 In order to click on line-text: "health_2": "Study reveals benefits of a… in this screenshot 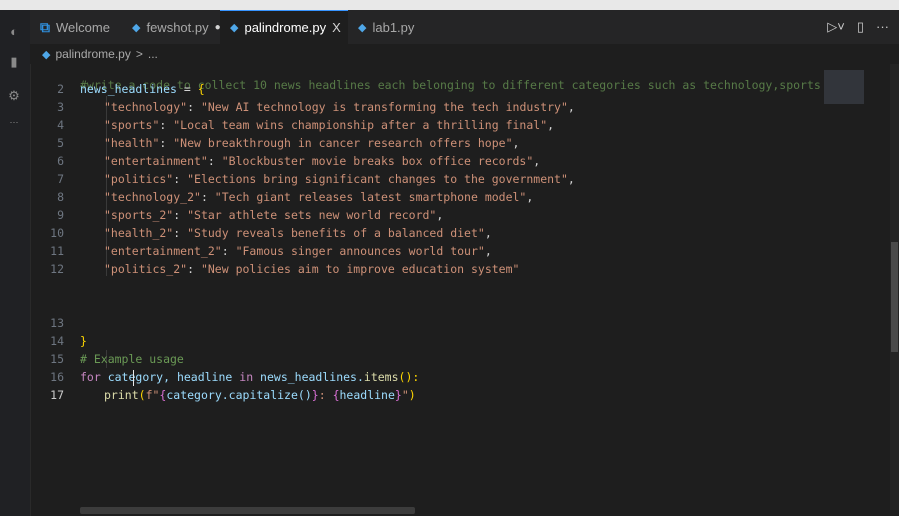, I will do `click(298, 233)`.